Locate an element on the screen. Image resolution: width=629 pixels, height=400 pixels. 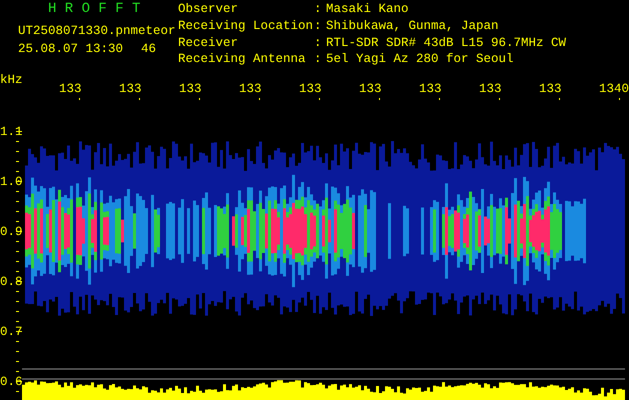
file-name: UT2508071330.pn is located at coordinates (74, 31).